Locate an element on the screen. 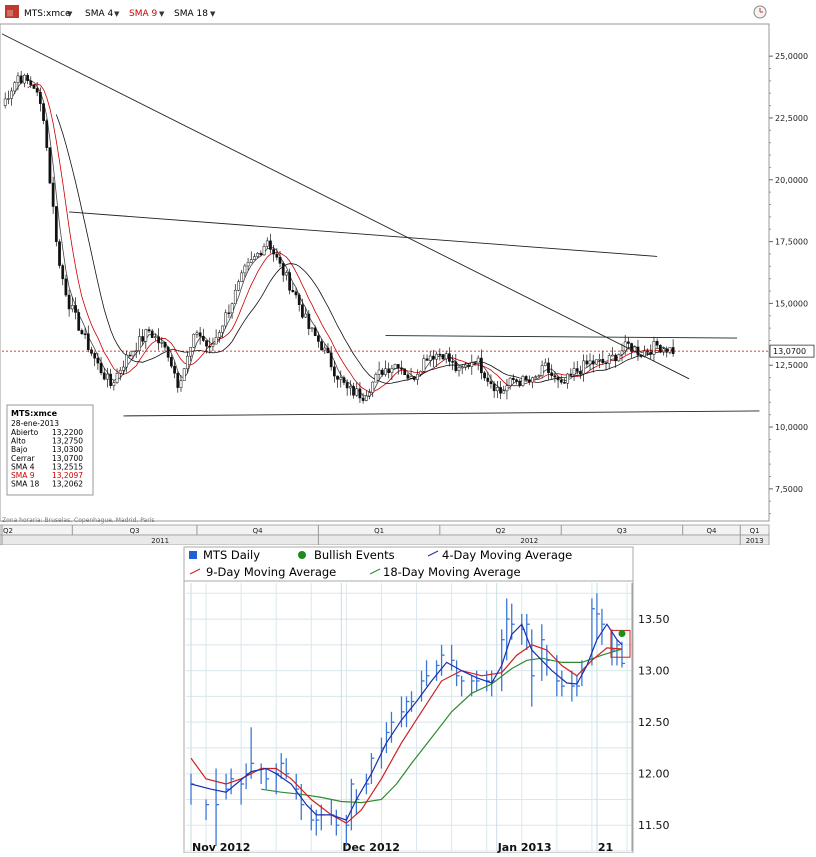 This screenshot has height=857, width=816. info-box-date: 28-ene-2013 is located at coordinates (35, 423).